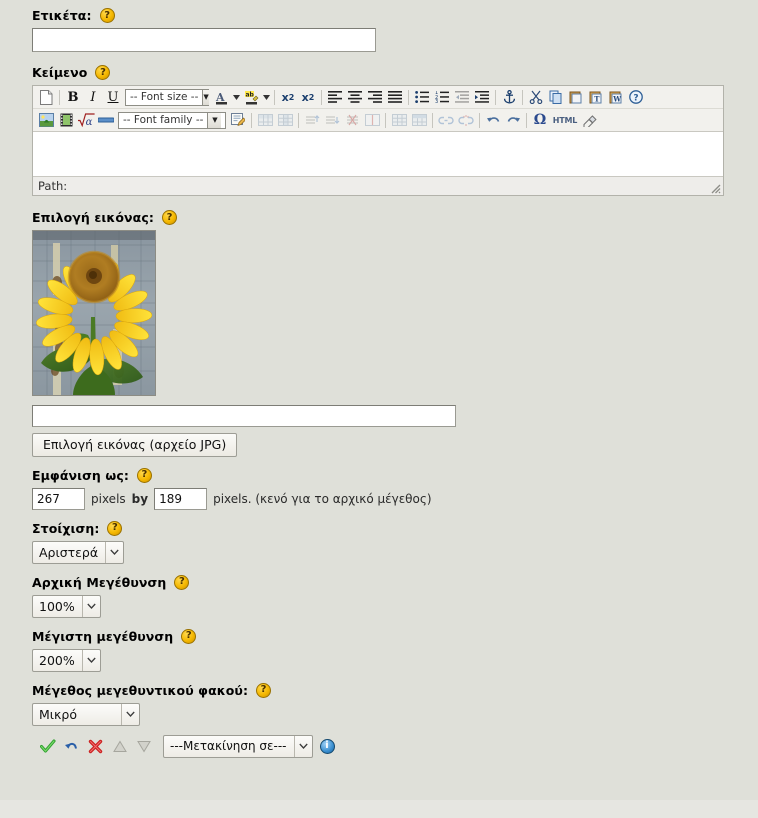  What do you see at coordinates (395, 528) in the screenshot?
I see `alignment-row: Στοίχιση: ?` at bounding box center [395, 528].